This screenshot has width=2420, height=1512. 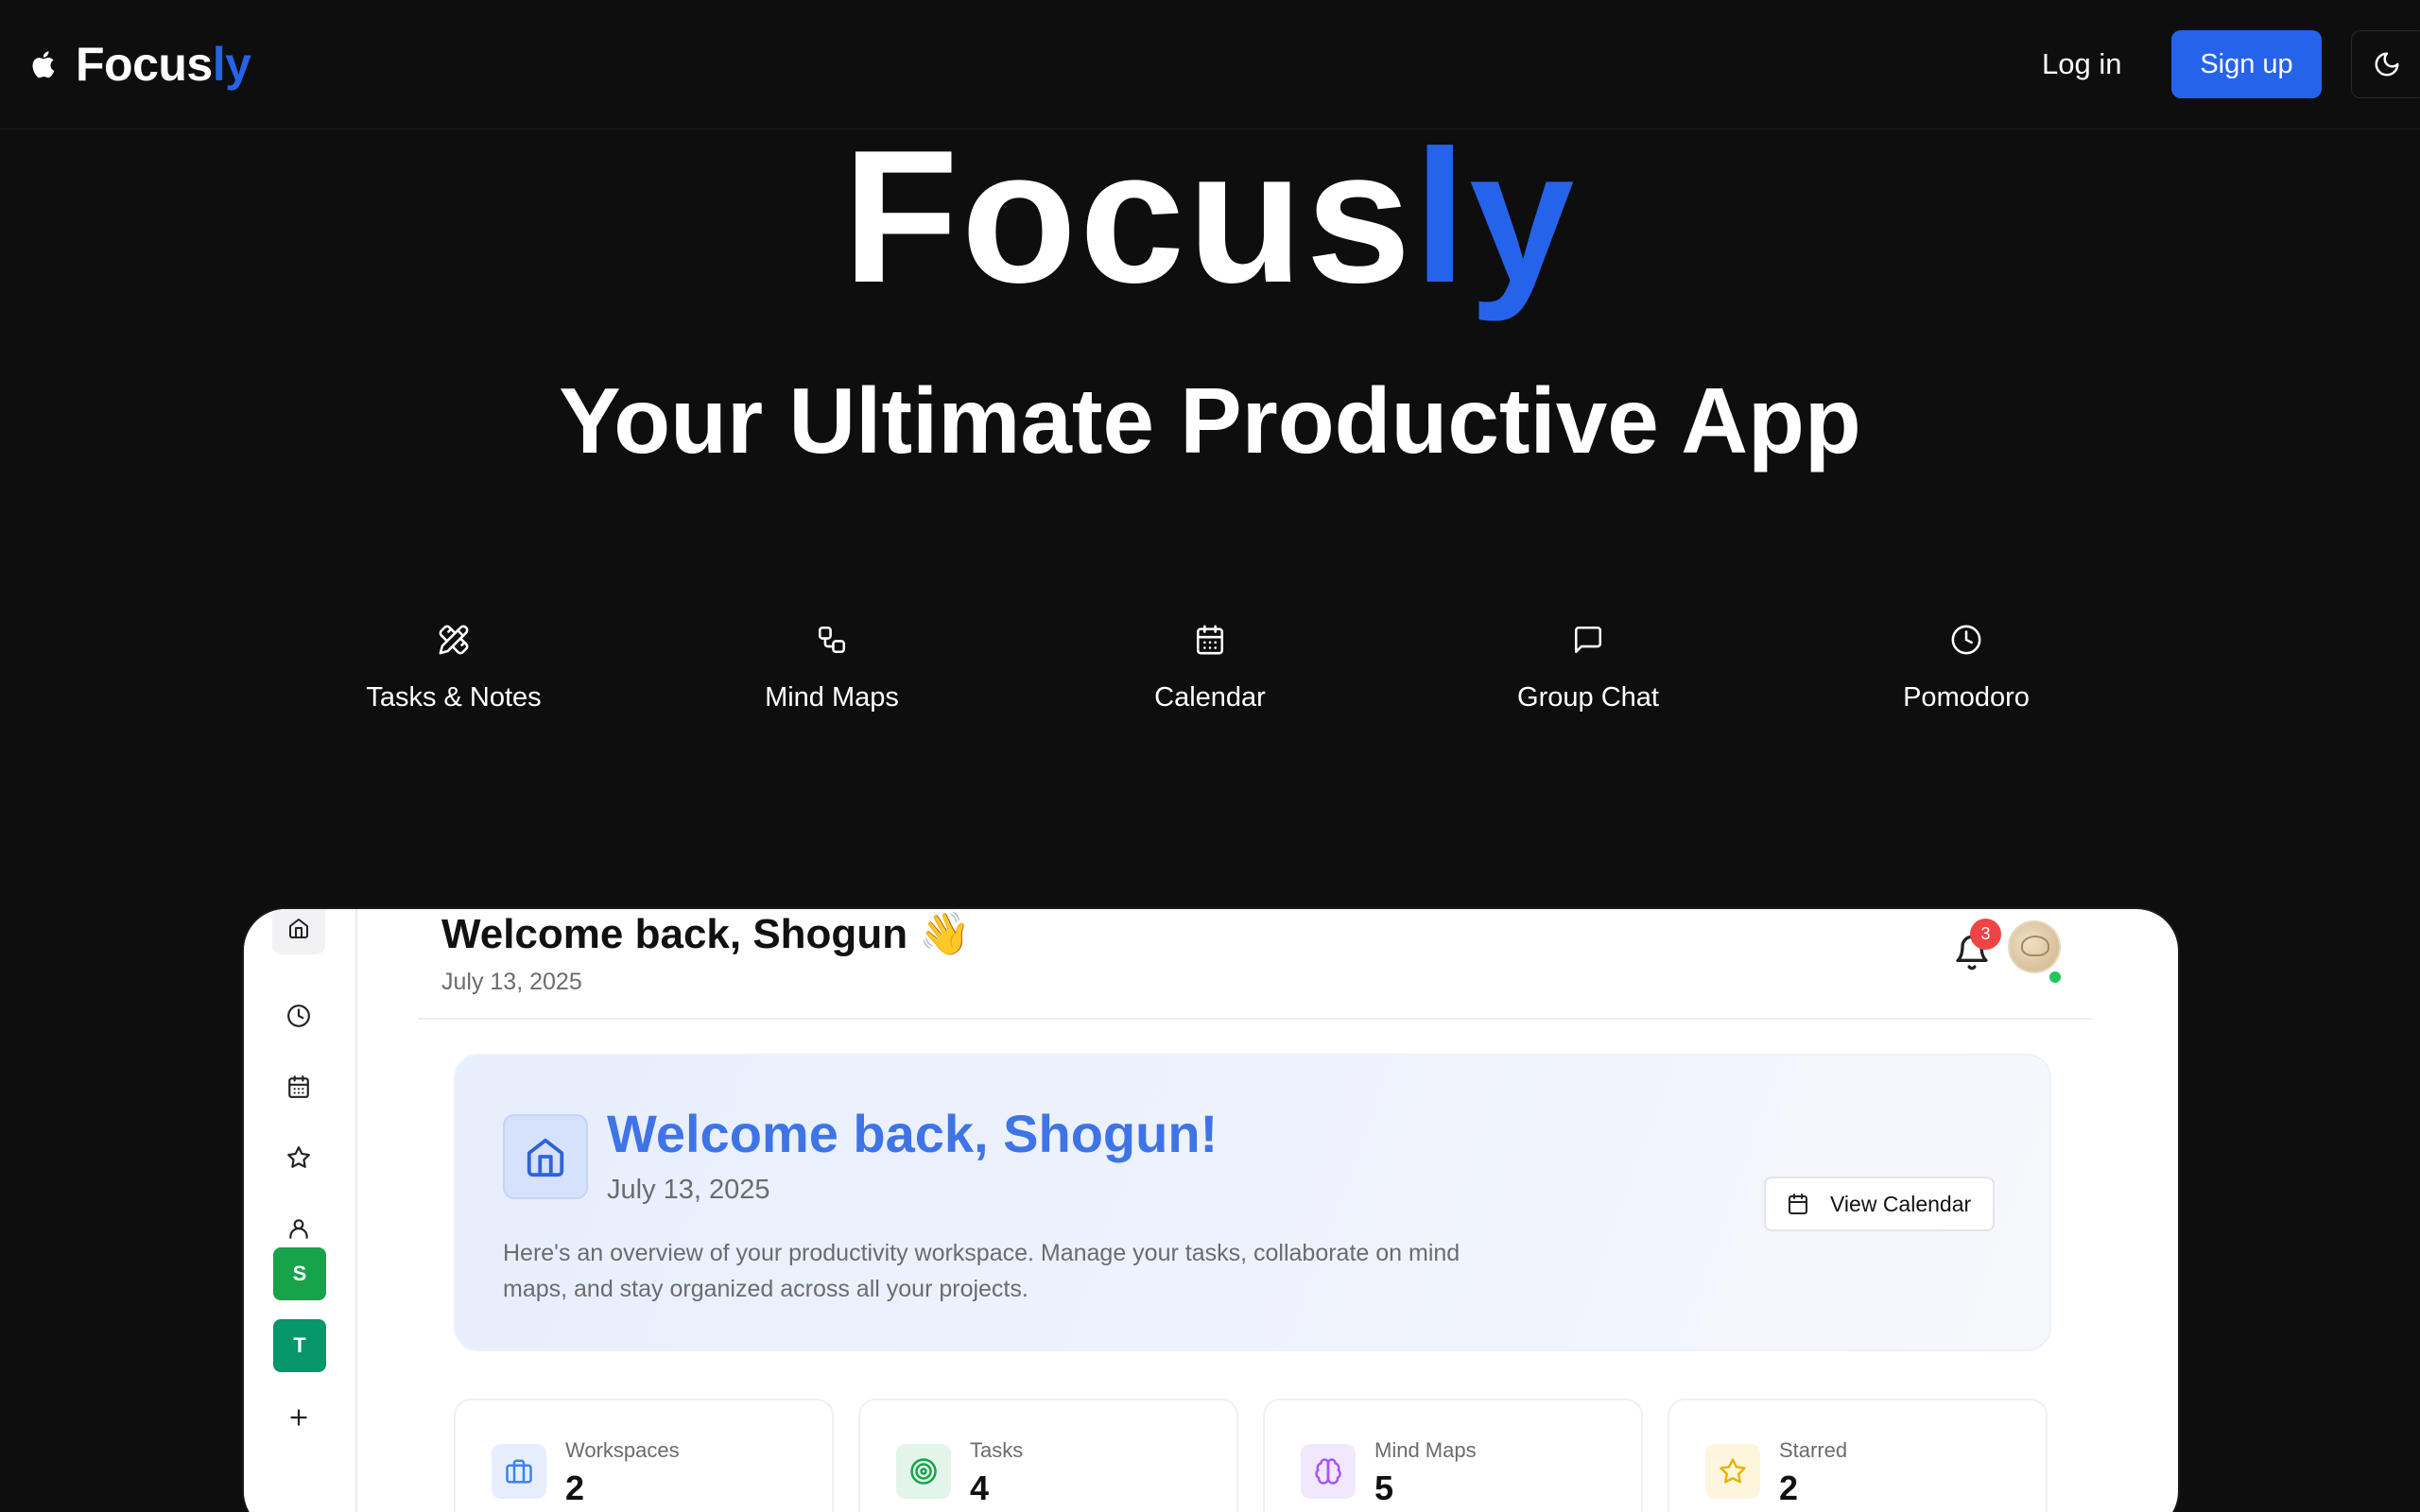 I want to click on feature-mind-maps: Mind Maps, so click(x=832, y=668).